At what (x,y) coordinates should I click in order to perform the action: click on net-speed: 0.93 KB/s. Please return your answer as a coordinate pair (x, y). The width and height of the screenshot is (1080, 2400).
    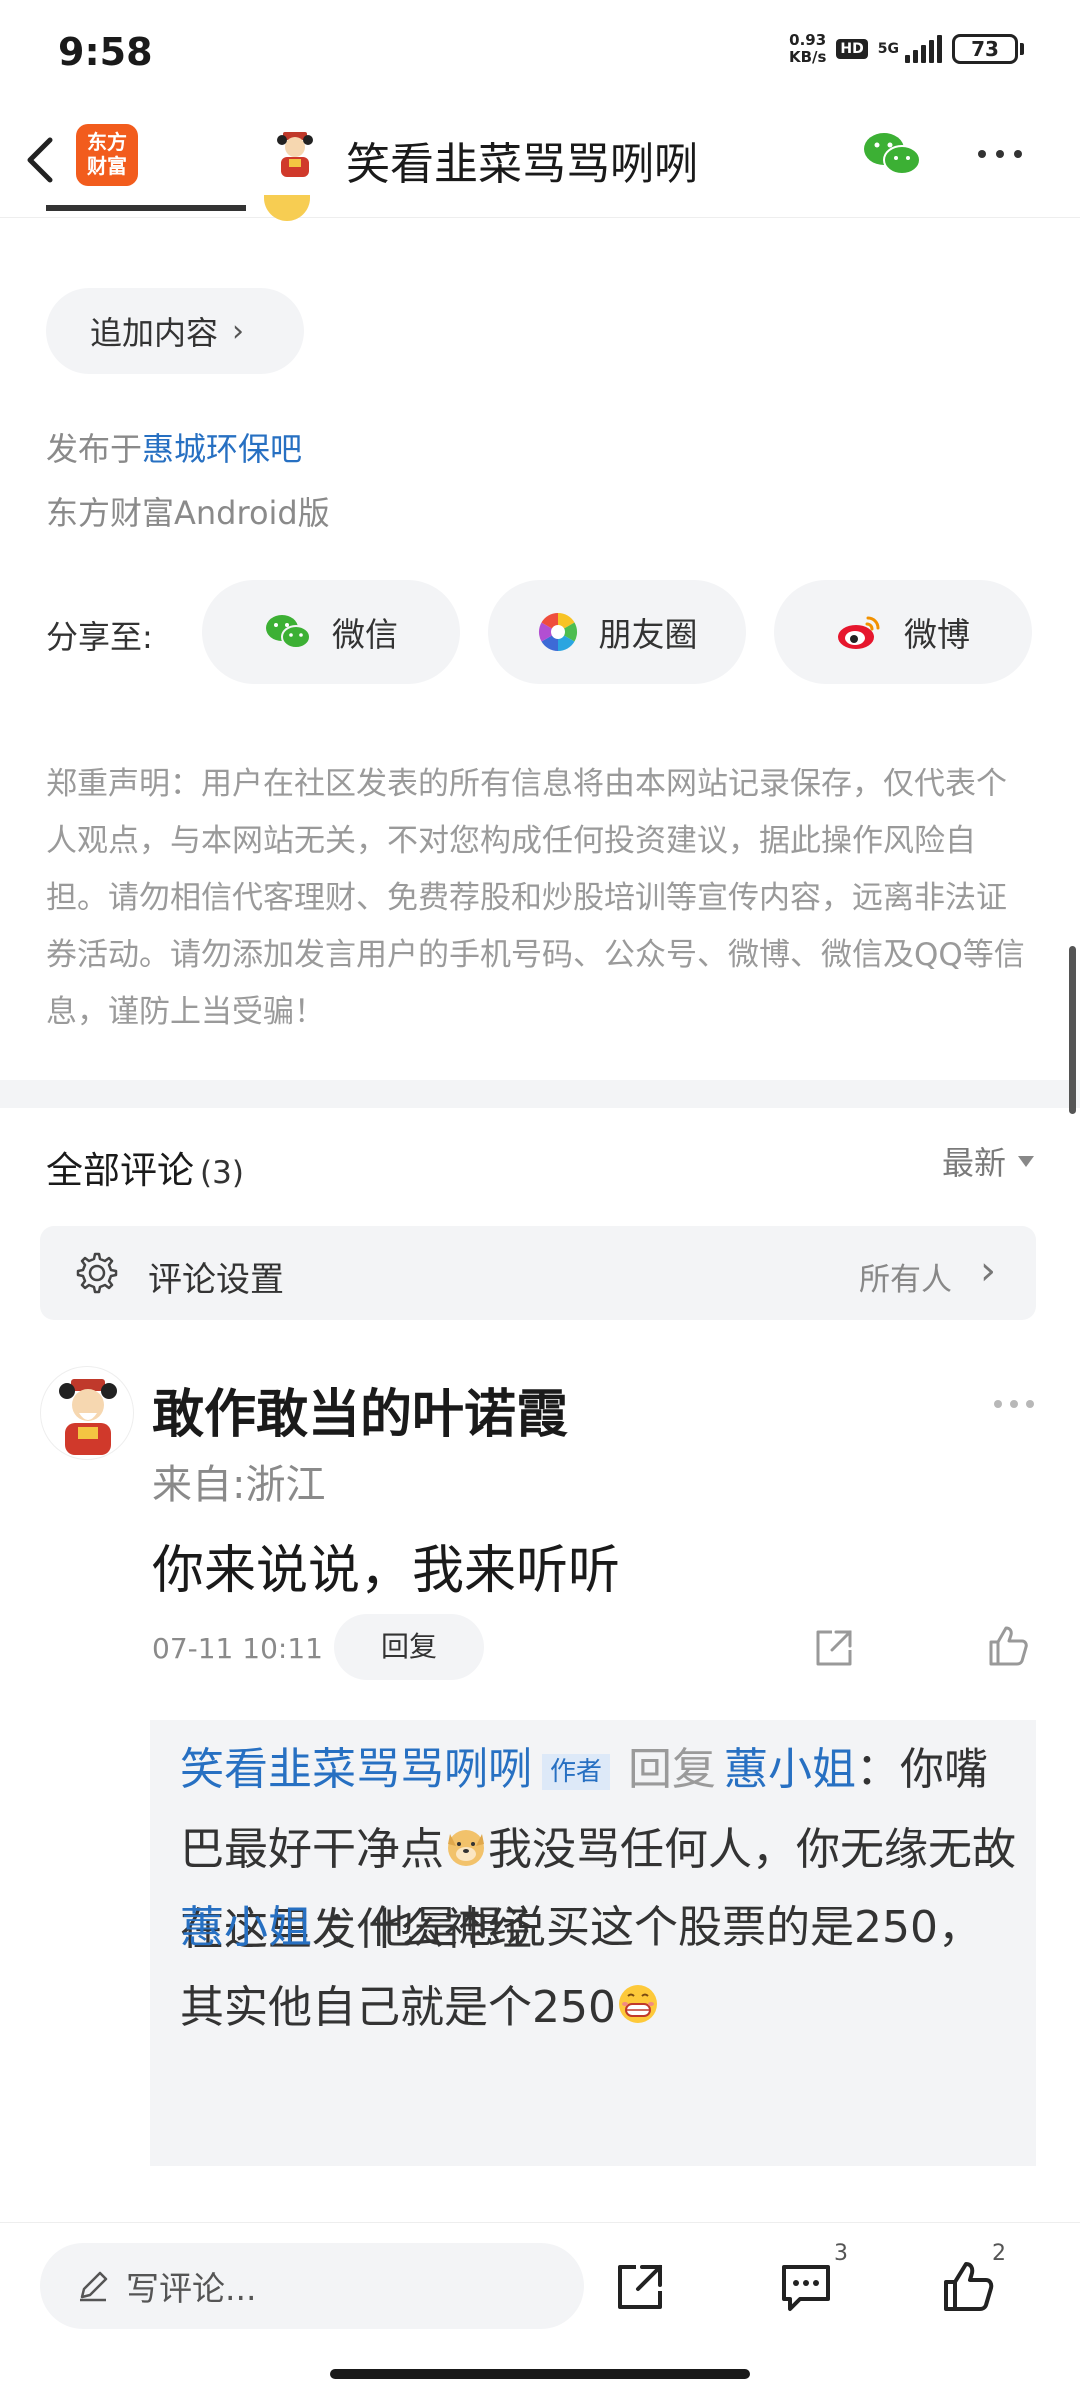
    Looking at the image, I should click on (807, 48).